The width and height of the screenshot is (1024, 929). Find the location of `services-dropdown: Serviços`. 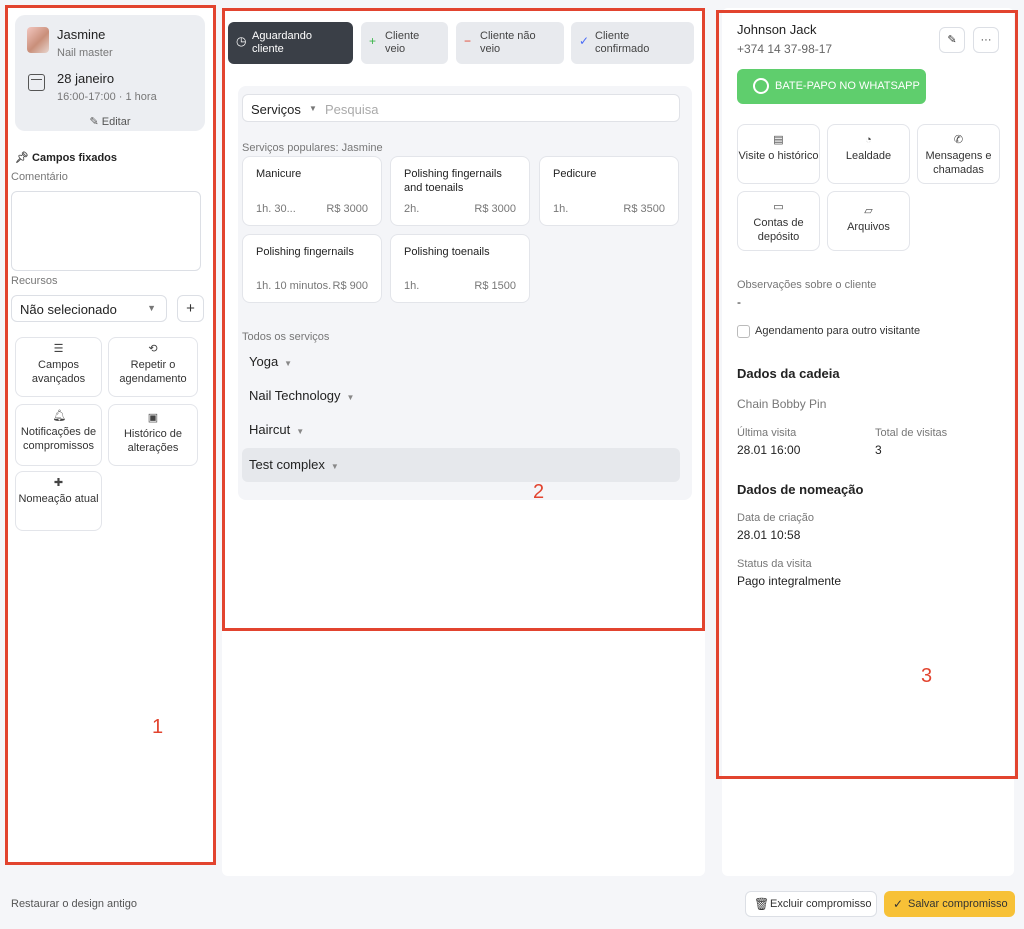

services-dropdown: Serviços is located at coordinates (276, 109).